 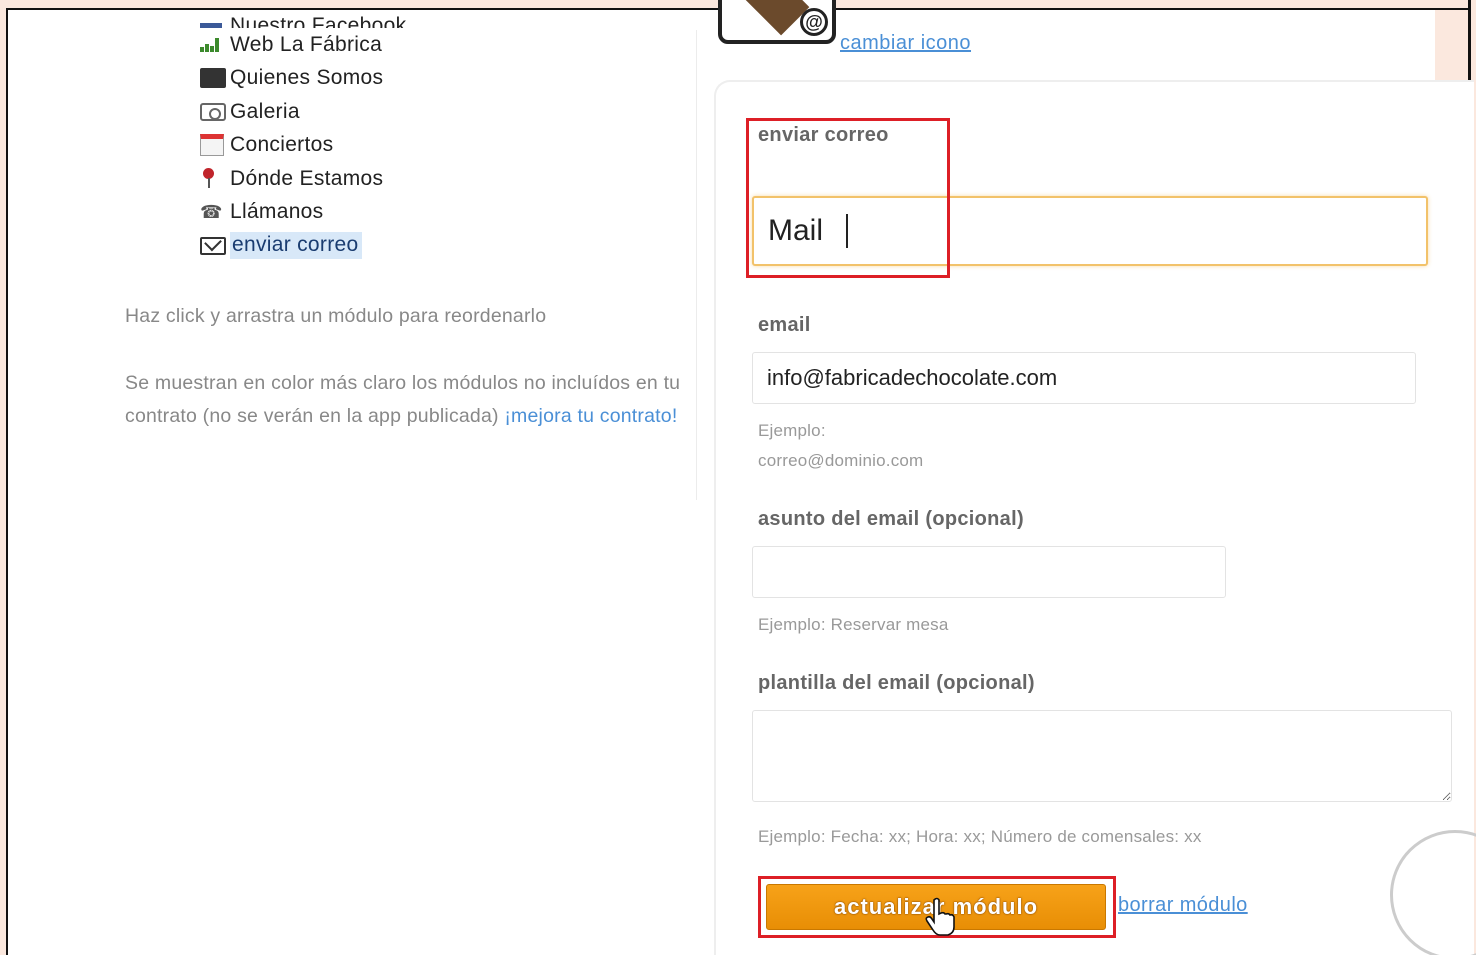 What do you see at coordinates (841, 460) in the screenshot?
I see `email-hint-example: correo@dominio.com` at bounding box center [841, 460].